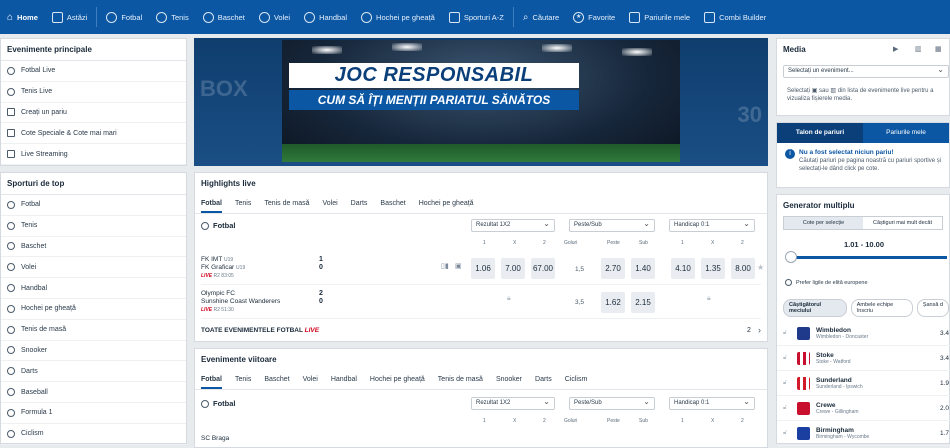 The image size is (950, 448). I want to click on nav-football: Fotbal, so click(124, 17).